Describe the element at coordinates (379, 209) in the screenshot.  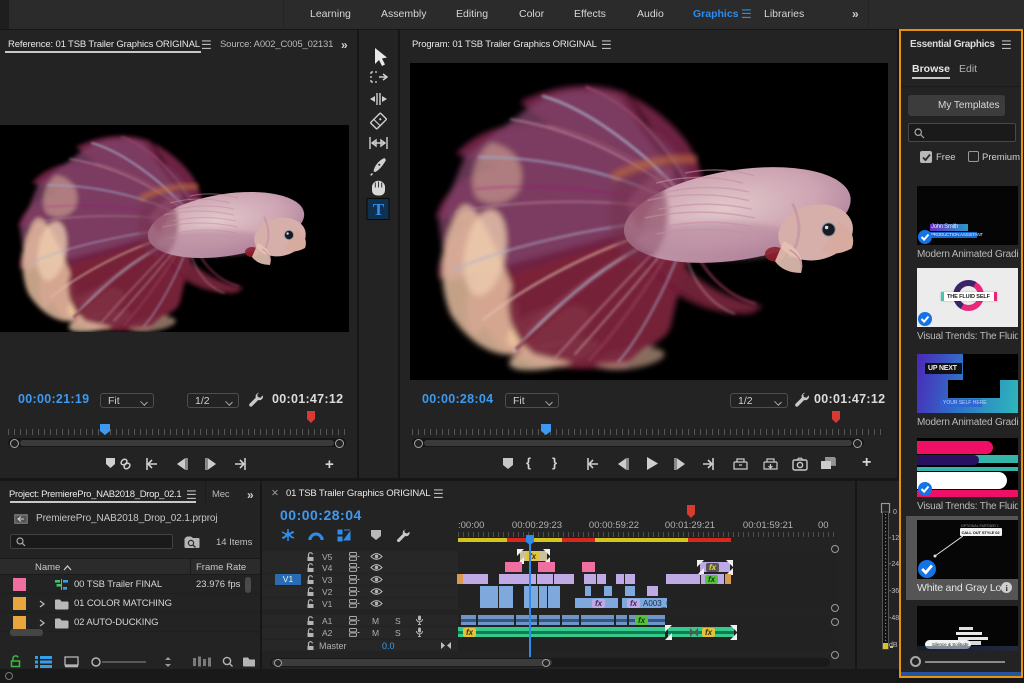
I see `svg-text: T` at that location.